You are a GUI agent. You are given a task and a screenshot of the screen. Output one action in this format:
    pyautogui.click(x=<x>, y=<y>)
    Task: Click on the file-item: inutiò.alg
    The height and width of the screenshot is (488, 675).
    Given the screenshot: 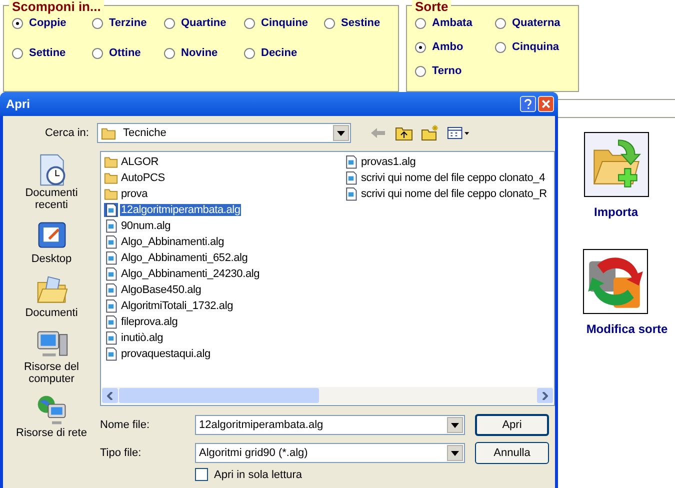 What is the action you would take?
    pyautogui.click(x=142, y=338)
    